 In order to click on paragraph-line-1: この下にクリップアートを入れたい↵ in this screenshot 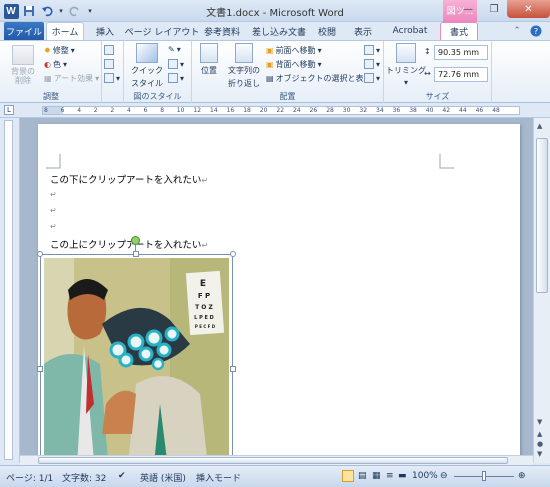, I will do `click(129, 179)`.